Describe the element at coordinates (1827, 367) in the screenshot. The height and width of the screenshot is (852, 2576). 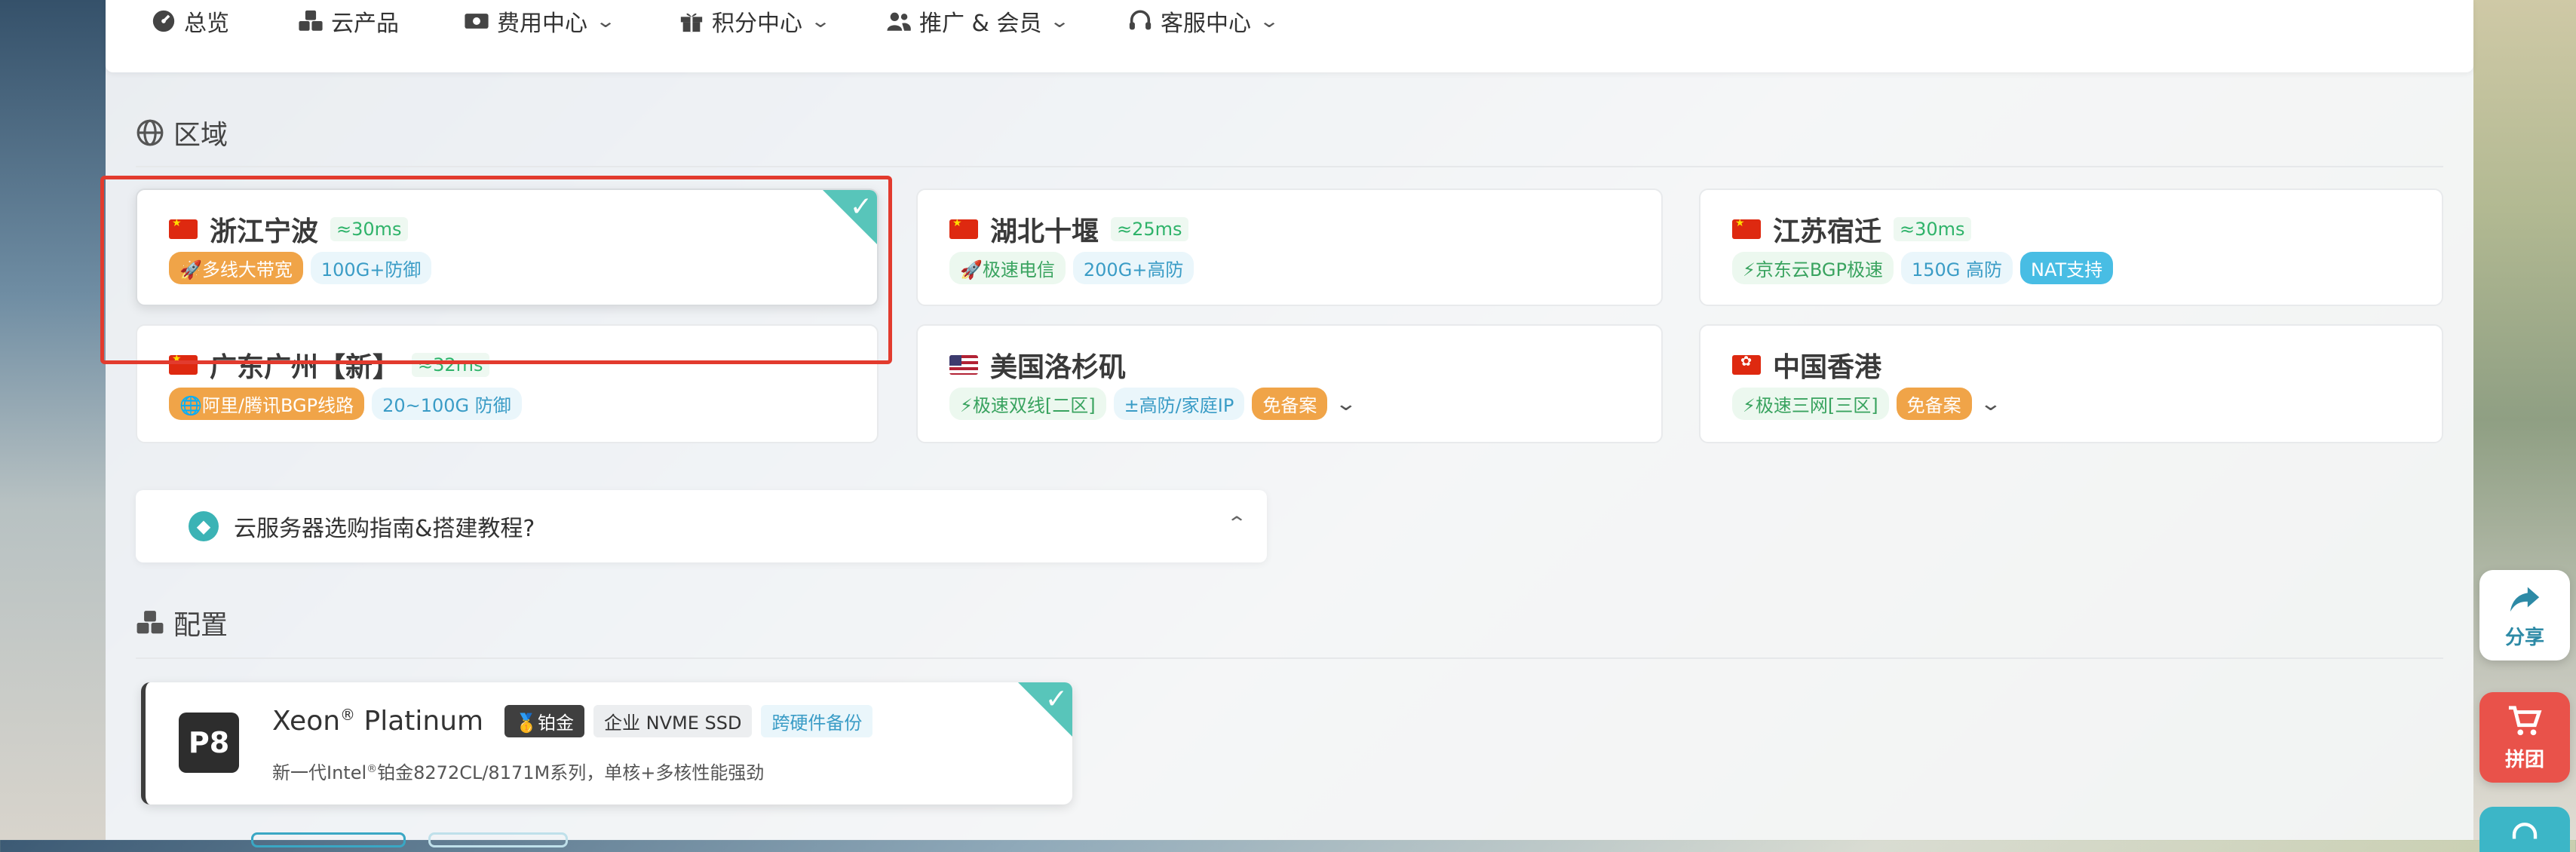
I see `region-name: 中国香港` at that location.